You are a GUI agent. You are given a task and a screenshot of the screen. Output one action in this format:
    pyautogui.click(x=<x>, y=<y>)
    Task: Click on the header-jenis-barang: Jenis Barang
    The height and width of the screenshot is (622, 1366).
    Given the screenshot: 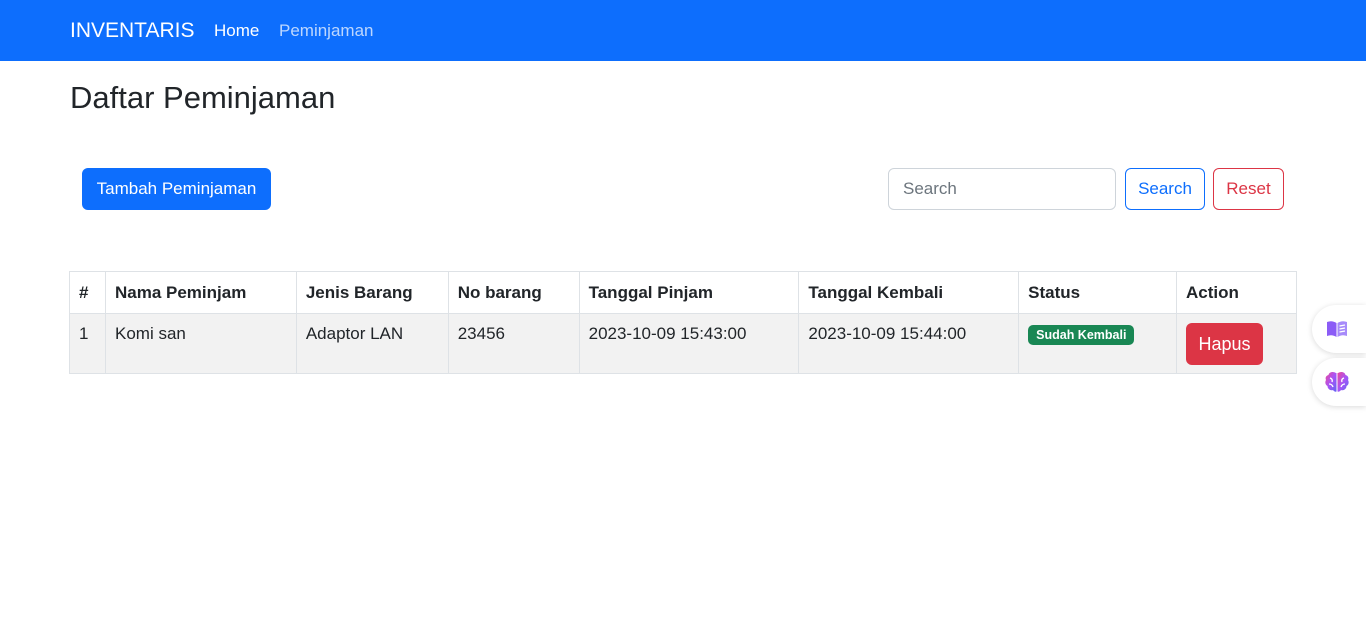 What is the action you would take?
    pyautogui.click(x=372, y=292)
    